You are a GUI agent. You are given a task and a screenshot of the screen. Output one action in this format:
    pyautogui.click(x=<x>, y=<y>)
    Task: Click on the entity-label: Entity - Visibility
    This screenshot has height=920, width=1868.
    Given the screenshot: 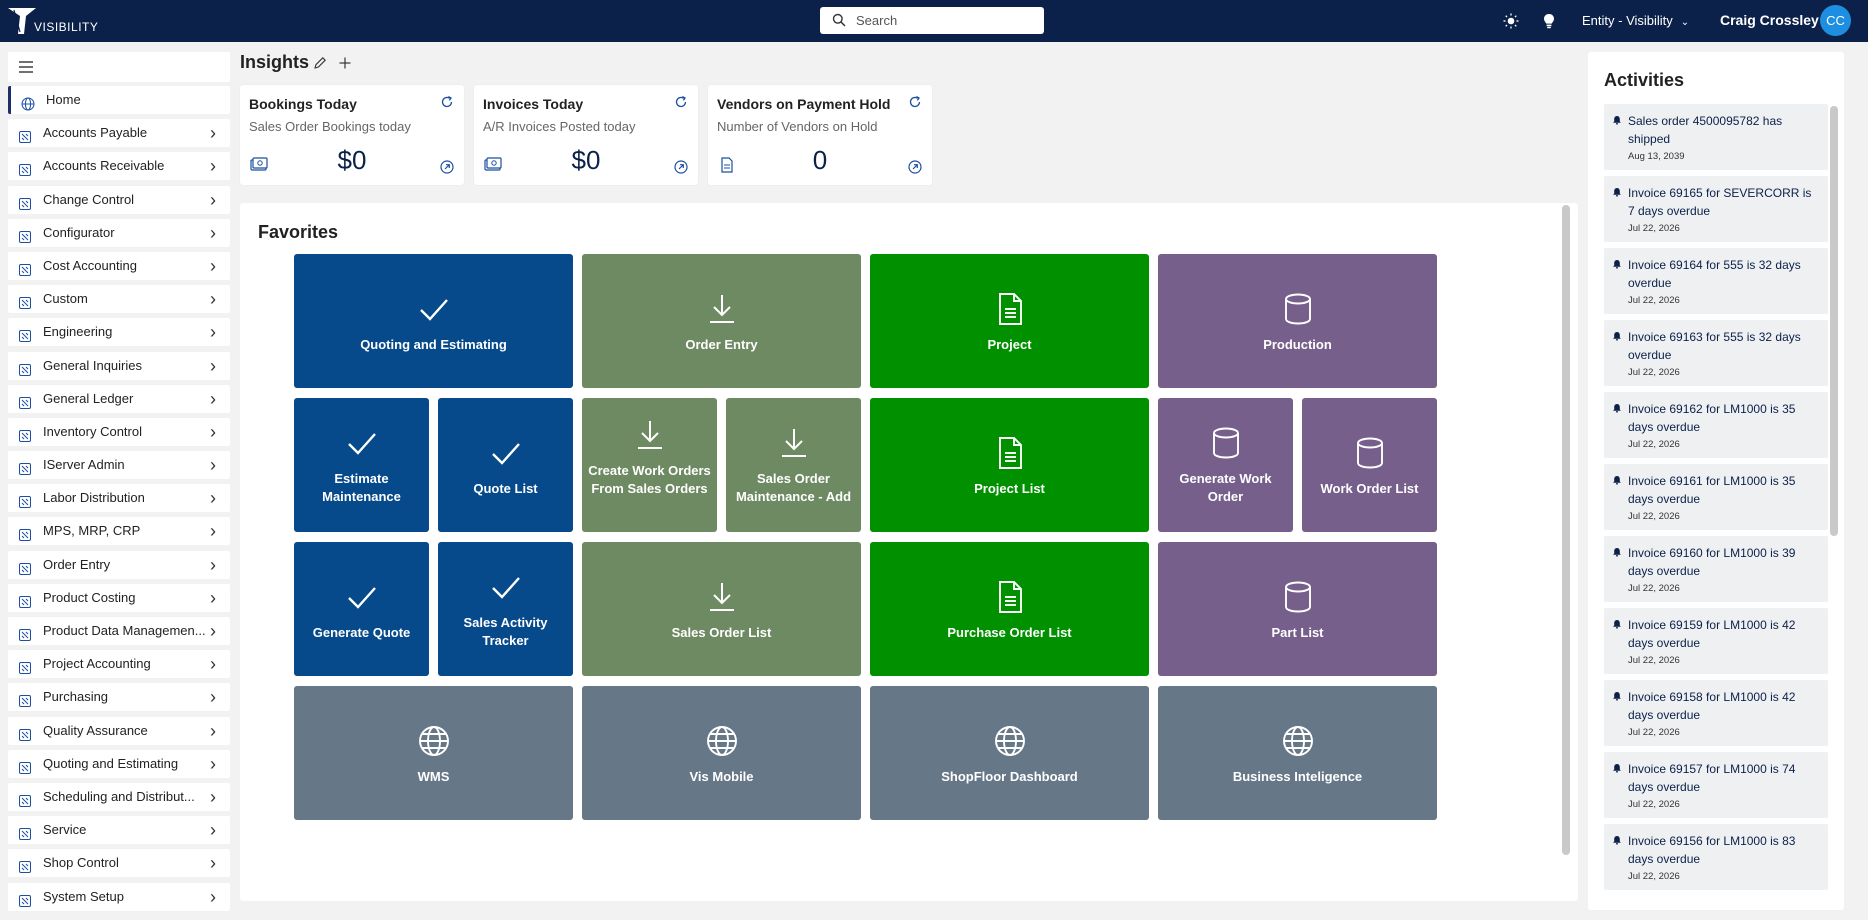 What is the action you would take?
    pyautogui.click(x=1627, y=20)
    